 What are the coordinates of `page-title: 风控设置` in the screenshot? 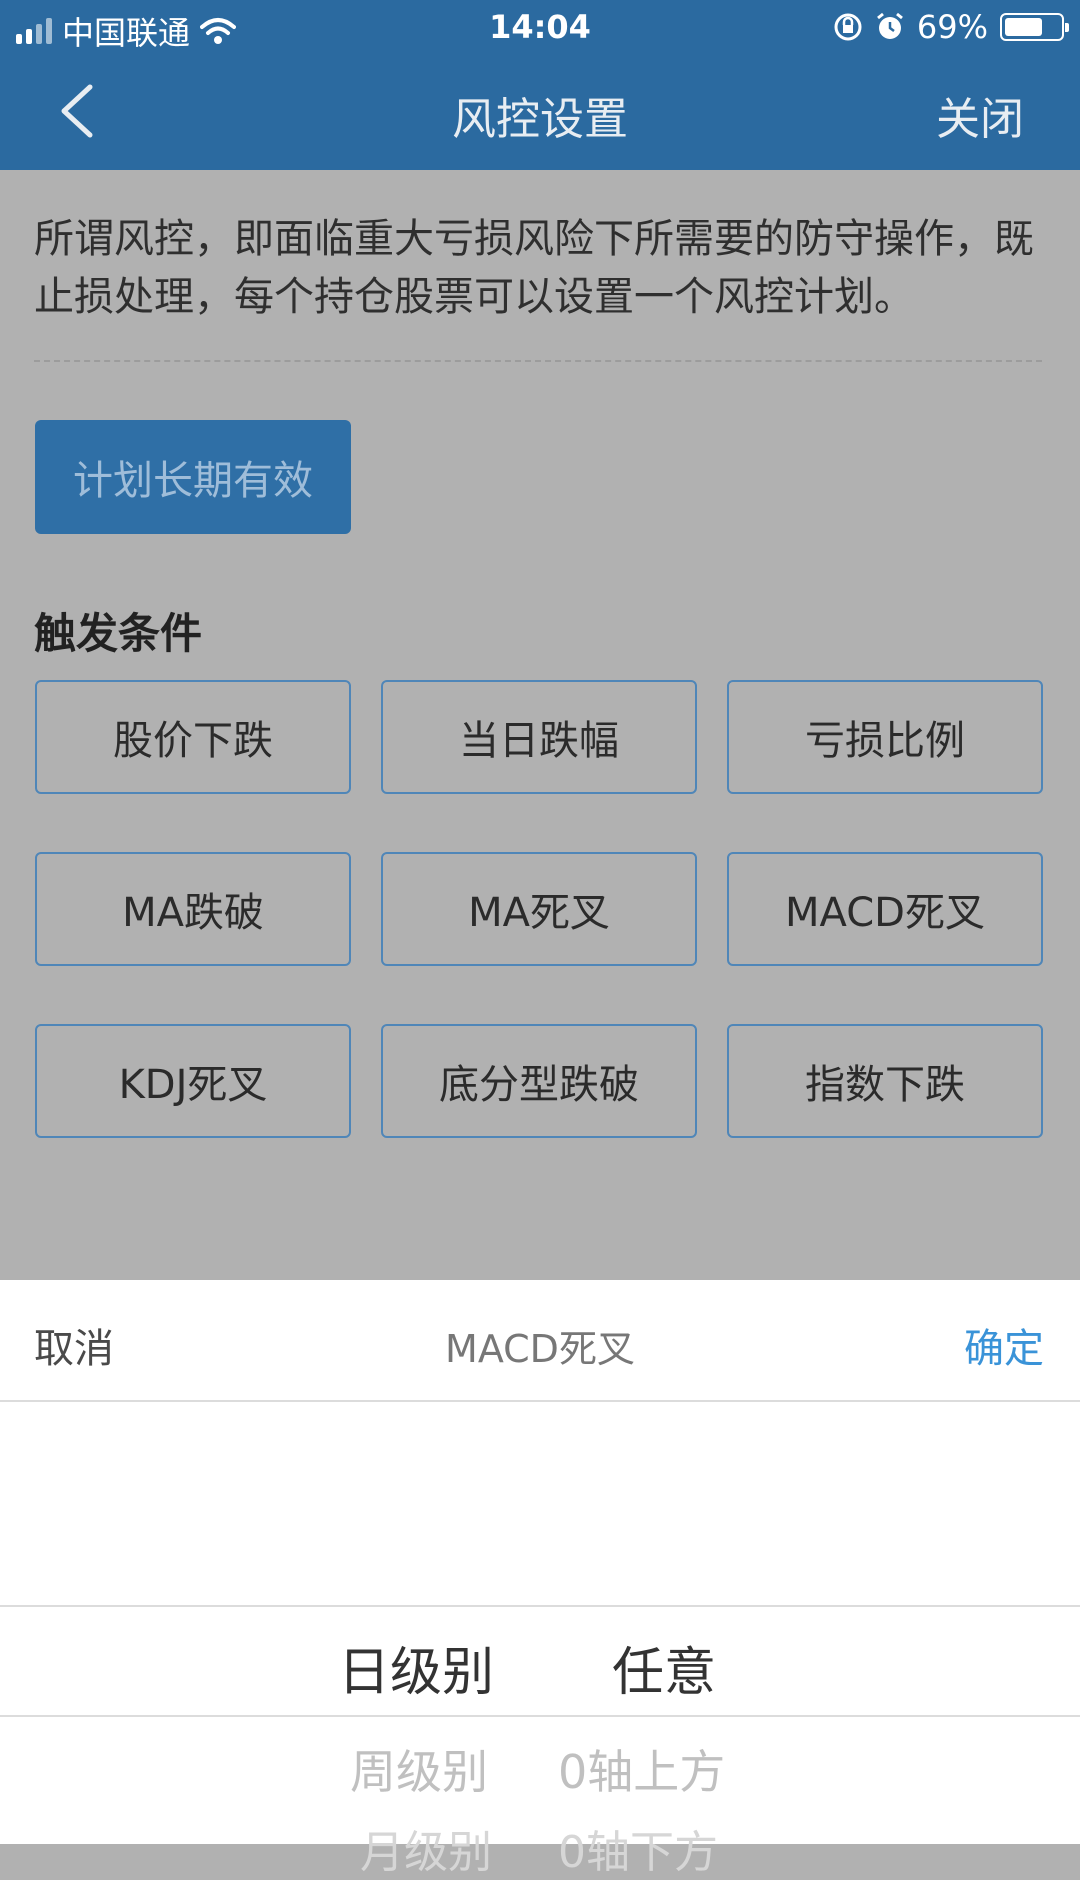 It's located at (540, 119).